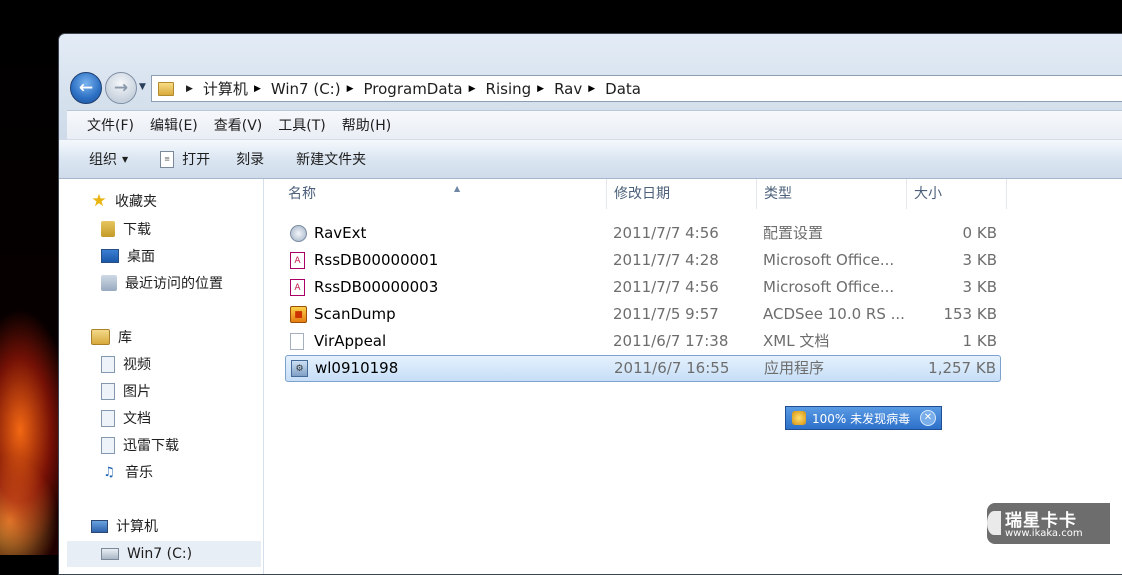 The image size is (1122, 575). Describe the element at coordinates (137, 419) in the screenshot. I see `nav-label: 文档` at that location.